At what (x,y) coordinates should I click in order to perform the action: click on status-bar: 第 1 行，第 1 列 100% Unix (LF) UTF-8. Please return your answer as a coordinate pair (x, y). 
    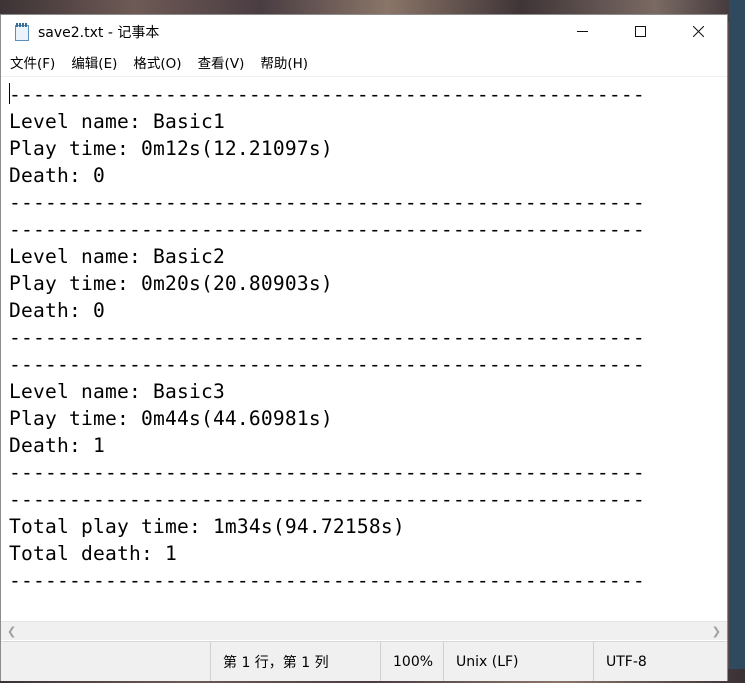
    Looking at the image, I should click on (364, 661).